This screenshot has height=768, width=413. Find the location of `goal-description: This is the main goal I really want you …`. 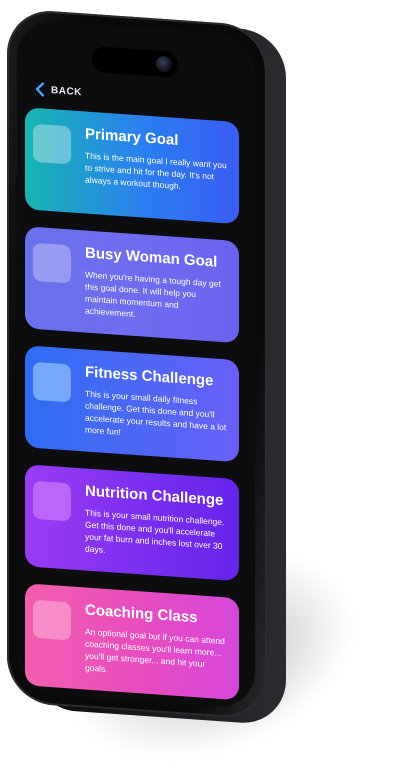

goal-description: This is the main goal I really want you … is located at coordinates (156, 171).